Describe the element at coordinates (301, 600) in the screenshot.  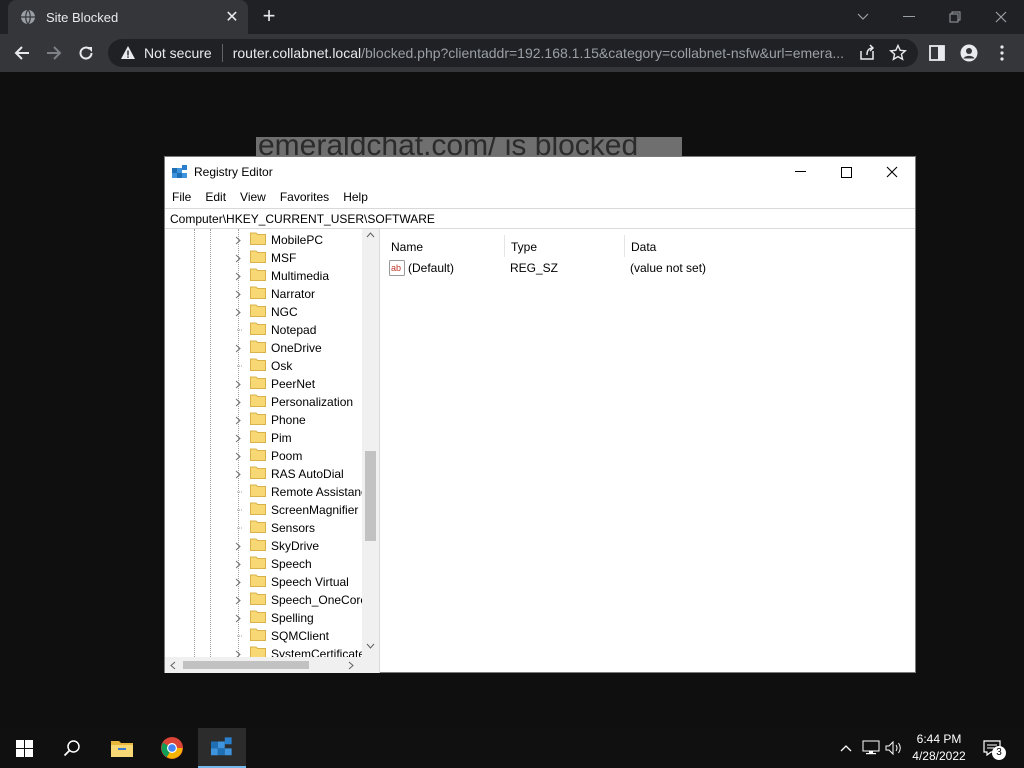
I see `tree-node: Speech_OneCore` at that location.